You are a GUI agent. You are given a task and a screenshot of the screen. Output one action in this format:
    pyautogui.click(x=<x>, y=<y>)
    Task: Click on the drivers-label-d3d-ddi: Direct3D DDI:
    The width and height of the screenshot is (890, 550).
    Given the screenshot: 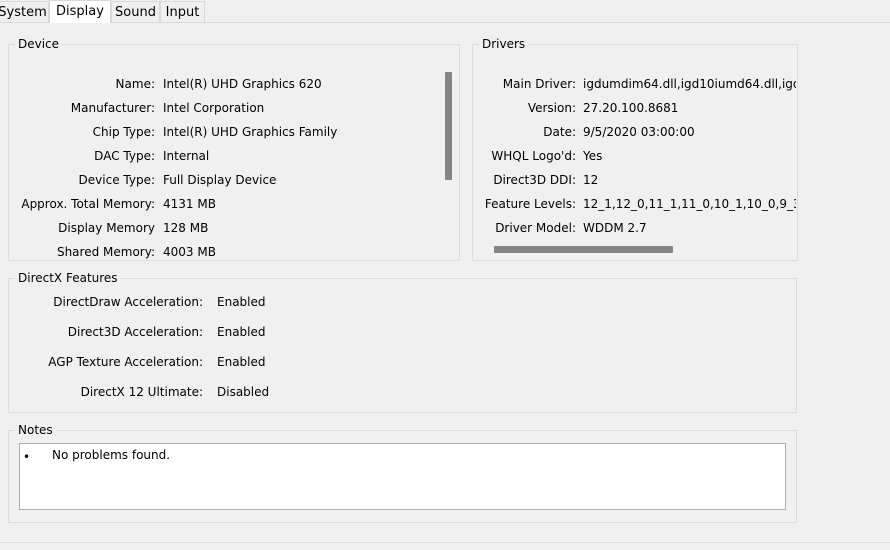 What is the action you would take?
    pyautogui.click(x=534, y=180)
    